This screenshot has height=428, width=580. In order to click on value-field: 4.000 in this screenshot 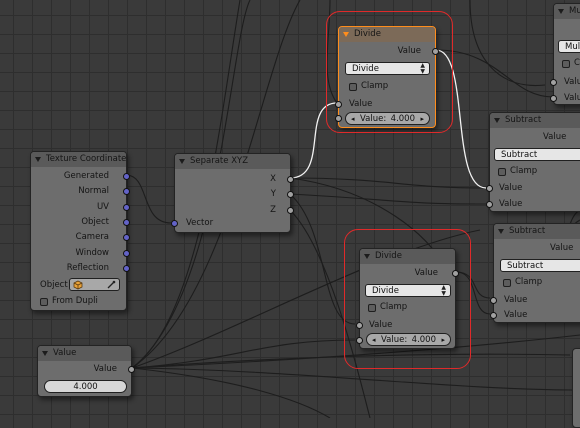, I will do `click(85, 386)`.